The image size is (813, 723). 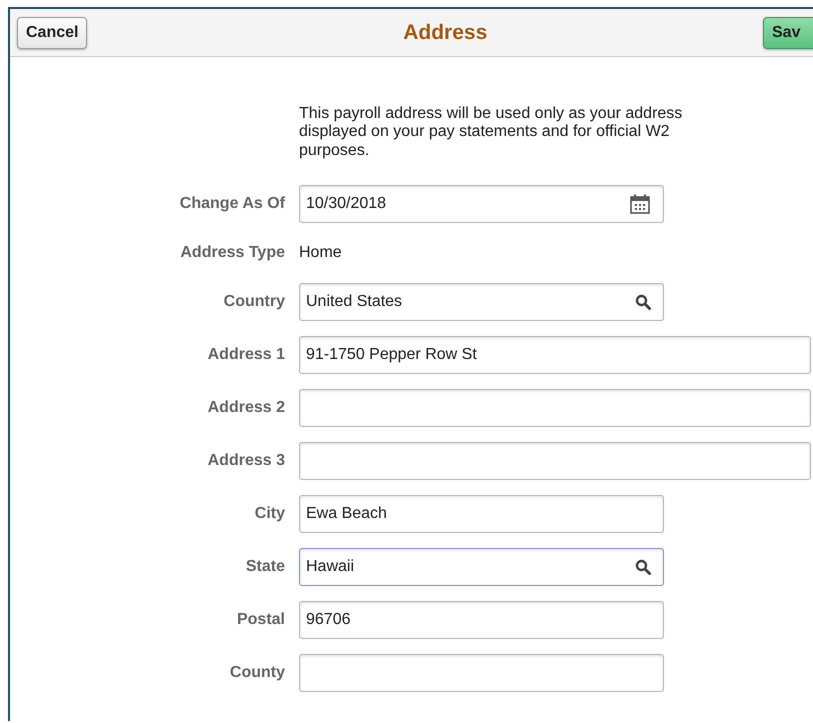 I want to click on field-label: Address 1, so click(x=245, y=355).